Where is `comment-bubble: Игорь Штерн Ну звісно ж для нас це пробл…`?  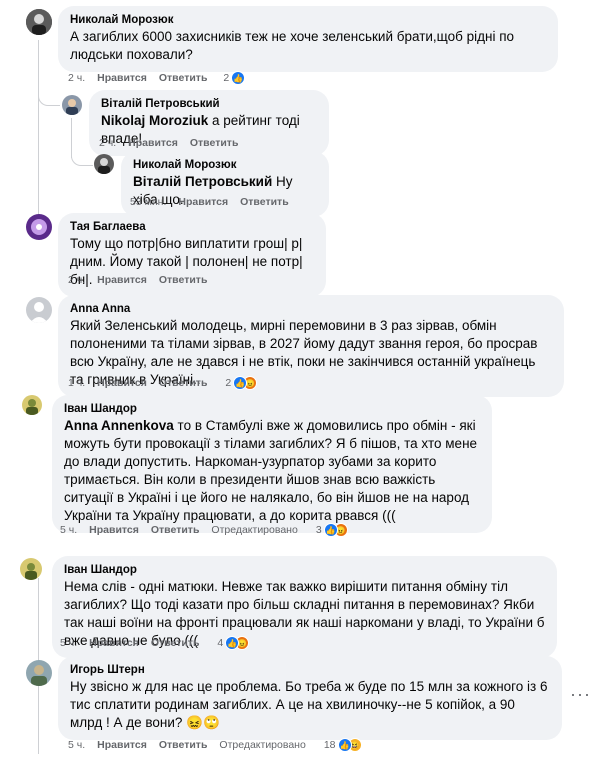
comment-bubble: Игорь Штерн Ну звісно ж для нас це пробл… is located at coordinates (310, 698).